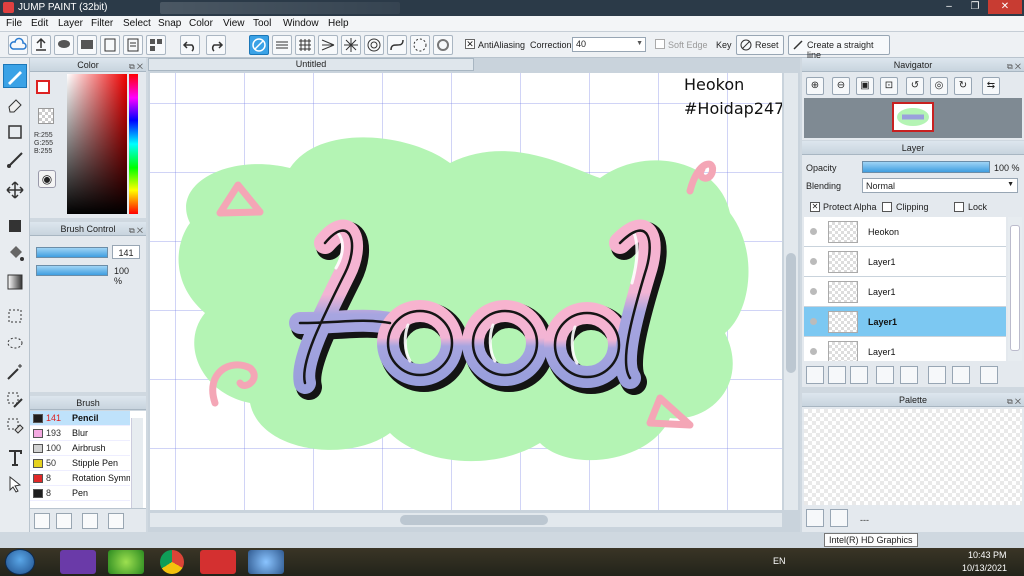 Image resolution: width=1024 pixels, height=576 pixels. What do you see at coordinates (939, 86) in the screenshot?
I see `reset-rotation-icon: ◎` at bounding box center [939, 86].